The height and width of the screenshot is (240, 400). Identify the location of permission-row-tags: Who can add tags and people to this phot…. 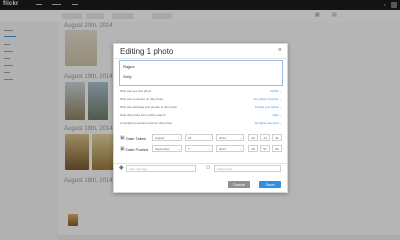
(201, 107).